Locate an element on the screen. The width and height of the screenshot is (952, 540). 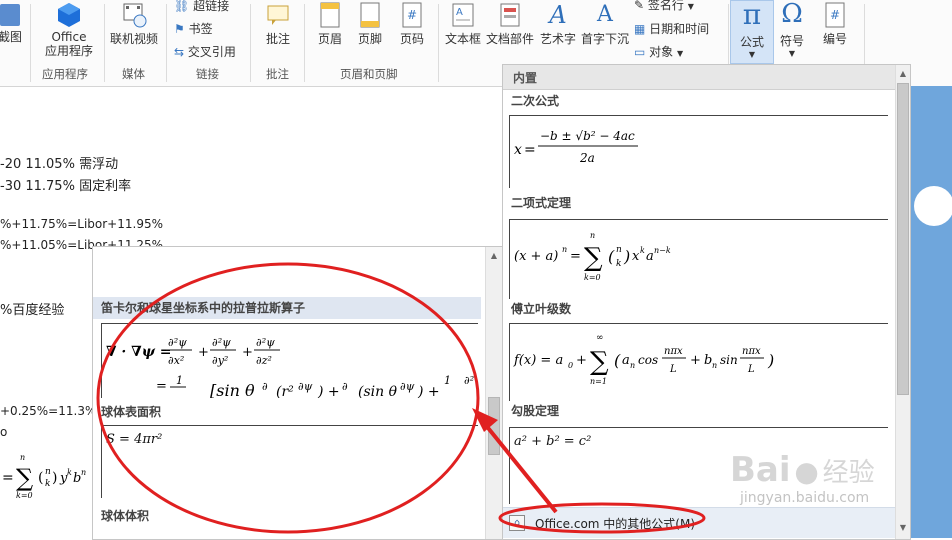
watermark-url: jingyan.baidu.com is located at coordinates (805, 498).